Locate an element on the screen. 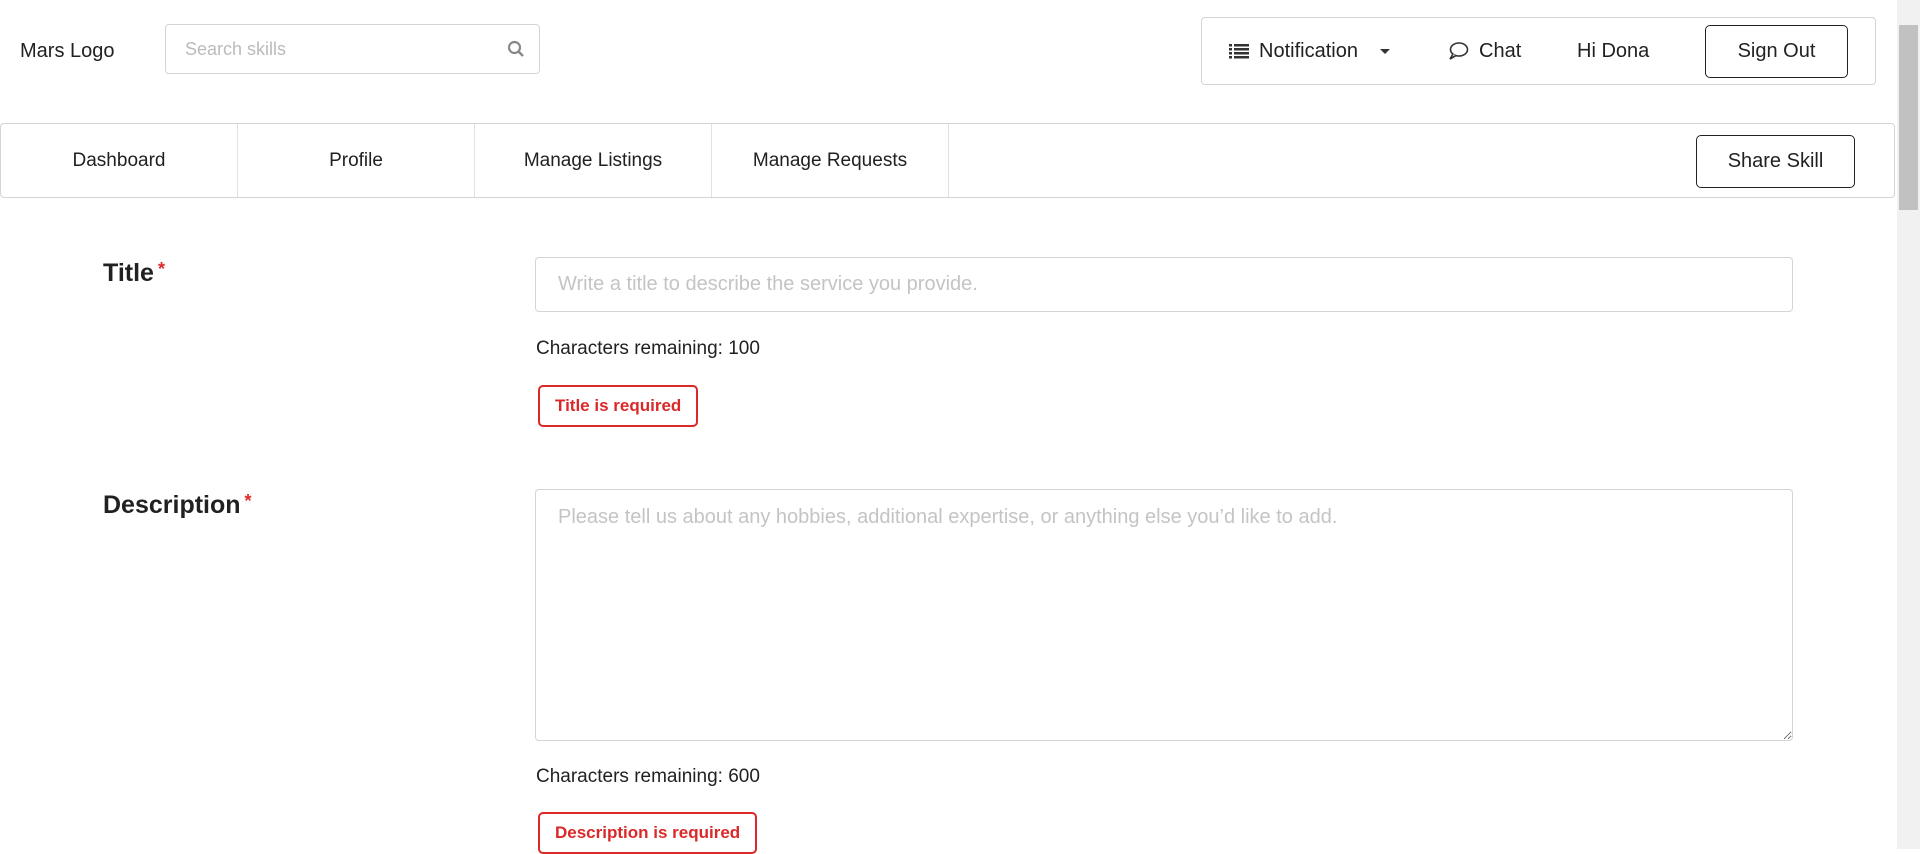 This screenshot has width=1920, height=854. notification-dropdown: Notification is located at coordinates (1310, 51).